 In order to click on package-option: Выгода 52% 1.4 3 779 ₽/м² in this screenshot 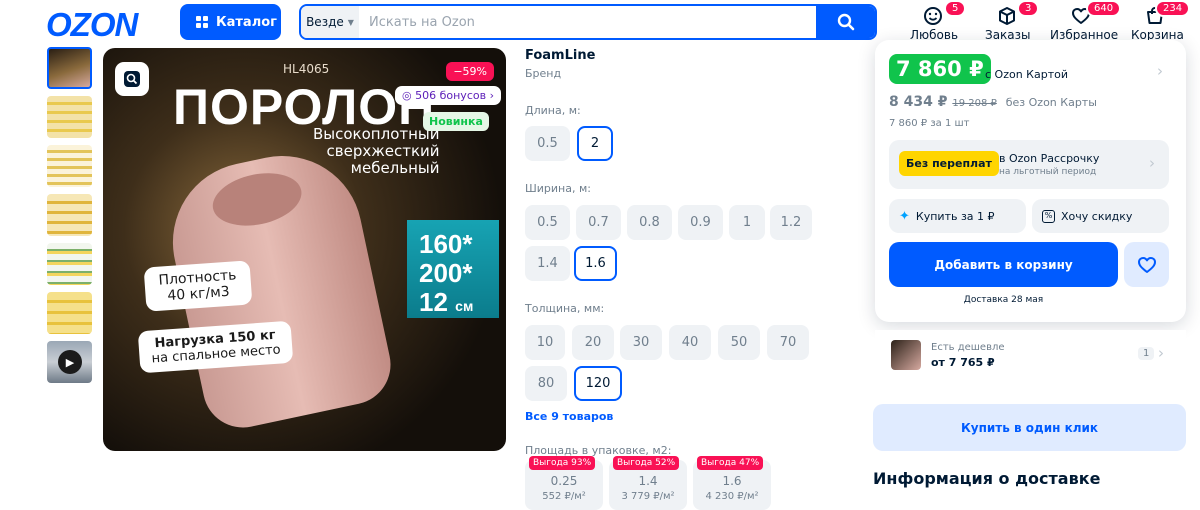, I will do `click(648, 483)`.